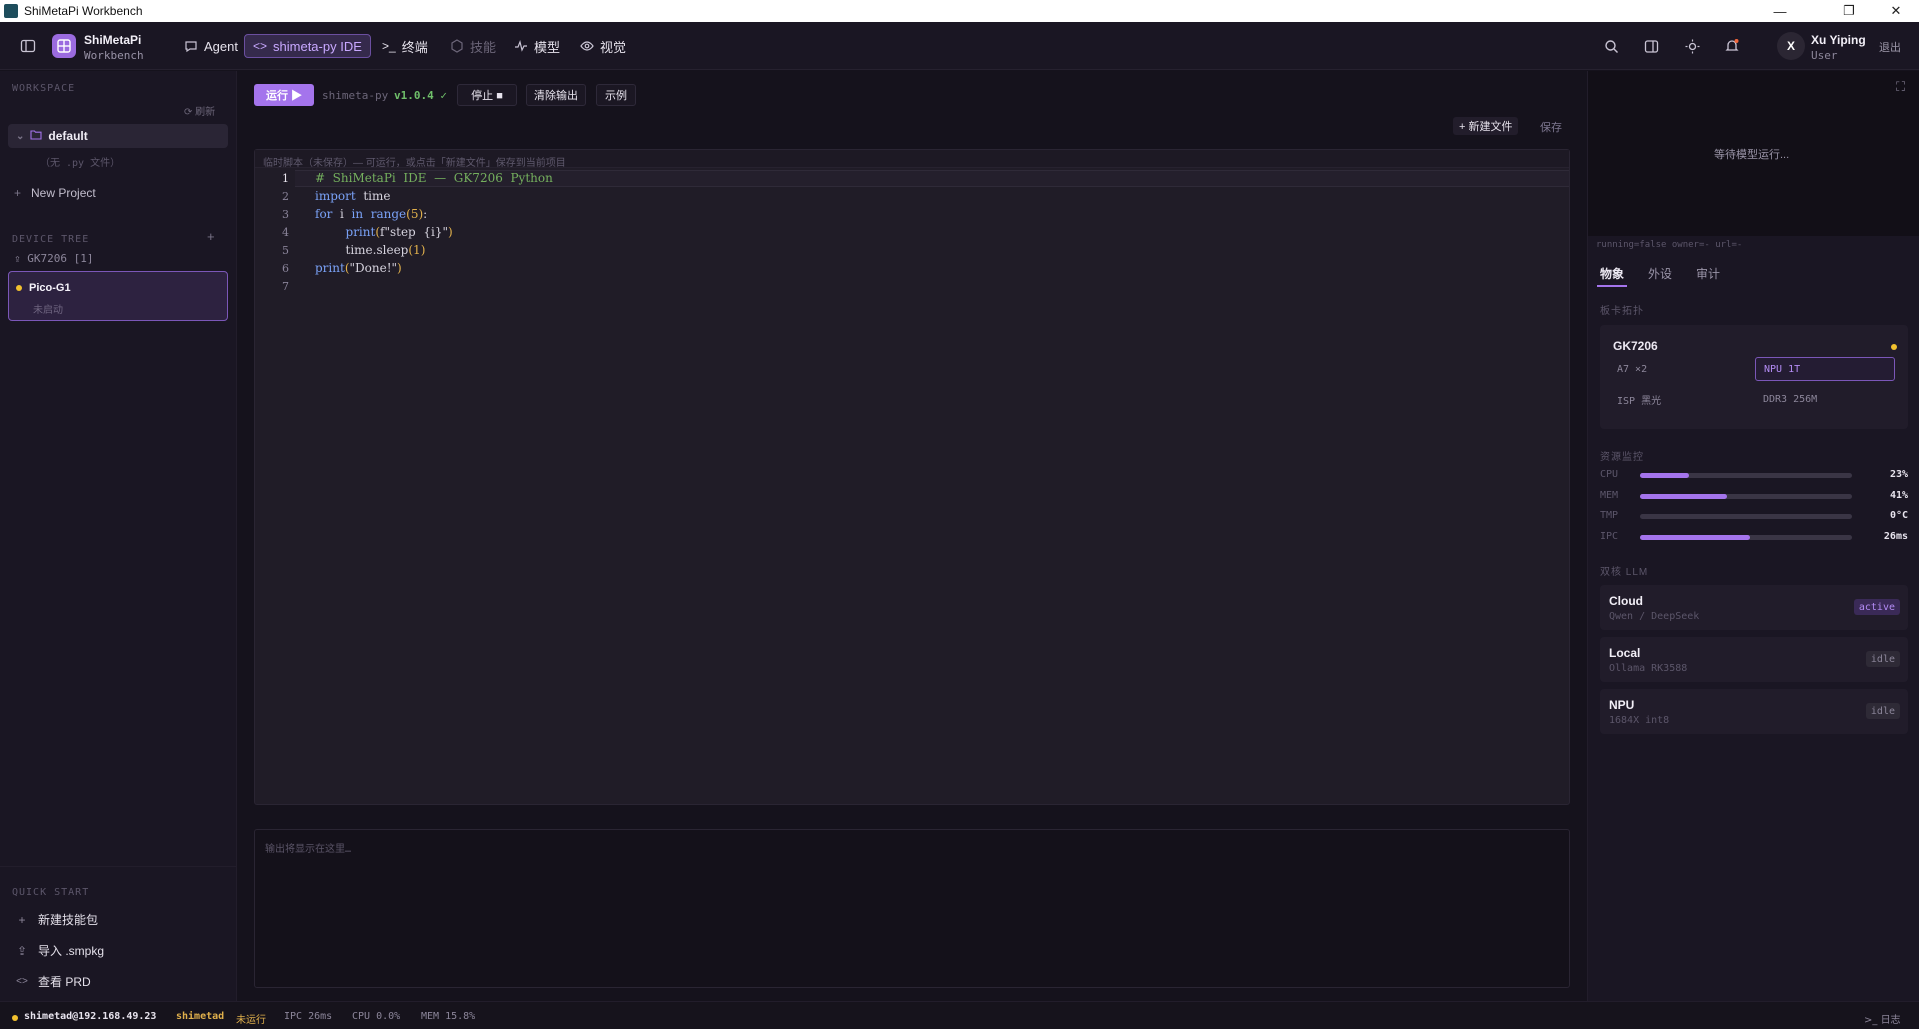  I want to click on resource-ipc: IPC 26ms, so click(1754, 538).